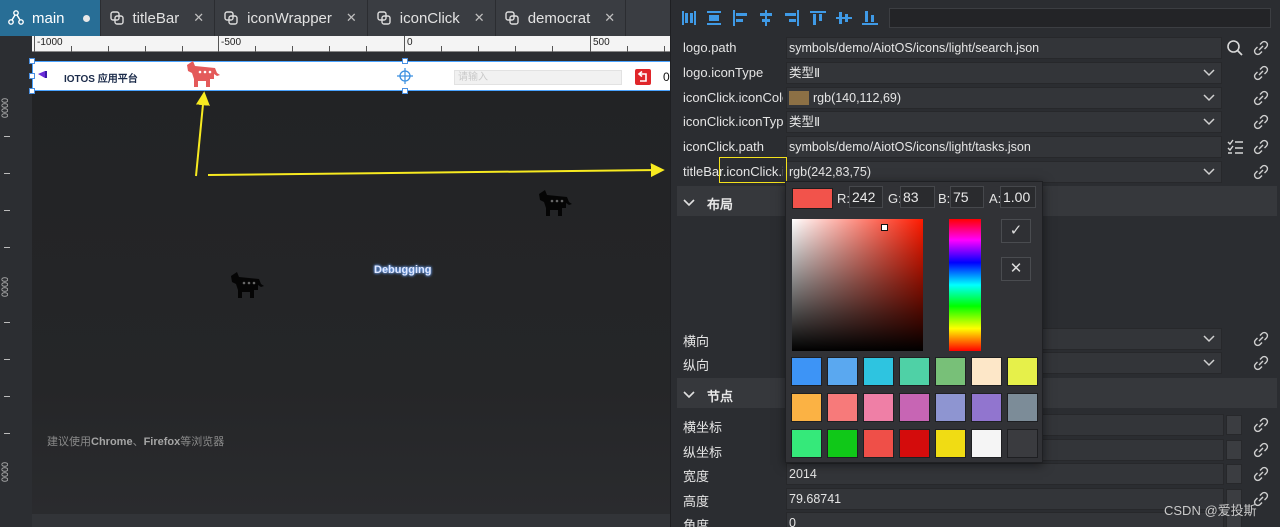  What do you see at coordinates (1016, 231) in the screenshot?
I see `confirm-button: ✓` at bounding box center [1016, 231].